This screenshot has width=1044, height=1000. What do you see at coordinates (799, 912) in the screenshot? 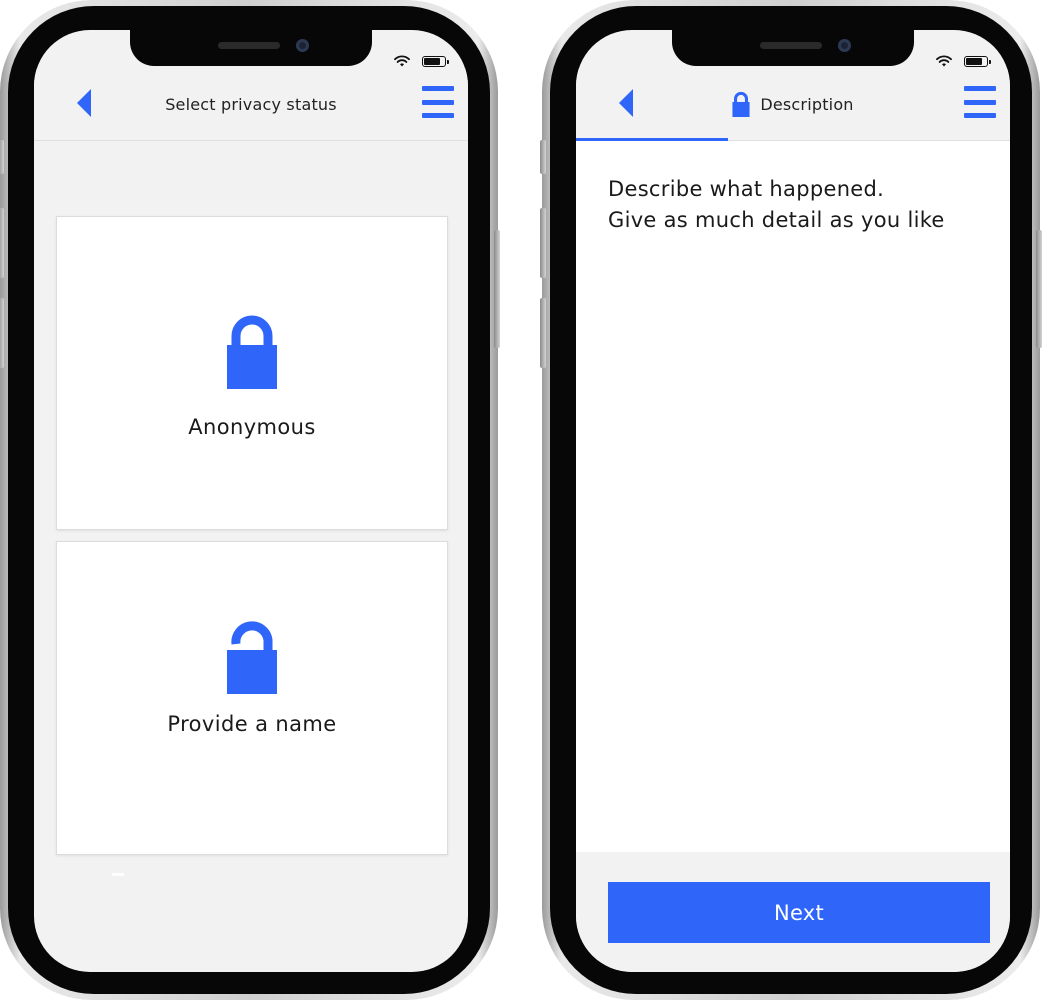
I see `next-button: Next` at bounding box center [799, 912].